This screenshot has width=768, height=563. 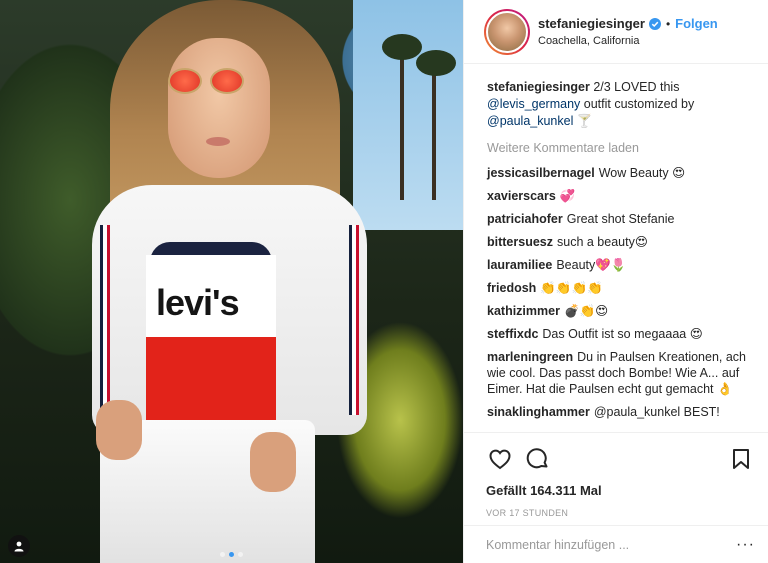 I want to click on heart-icon, so click(x=500, y=459).